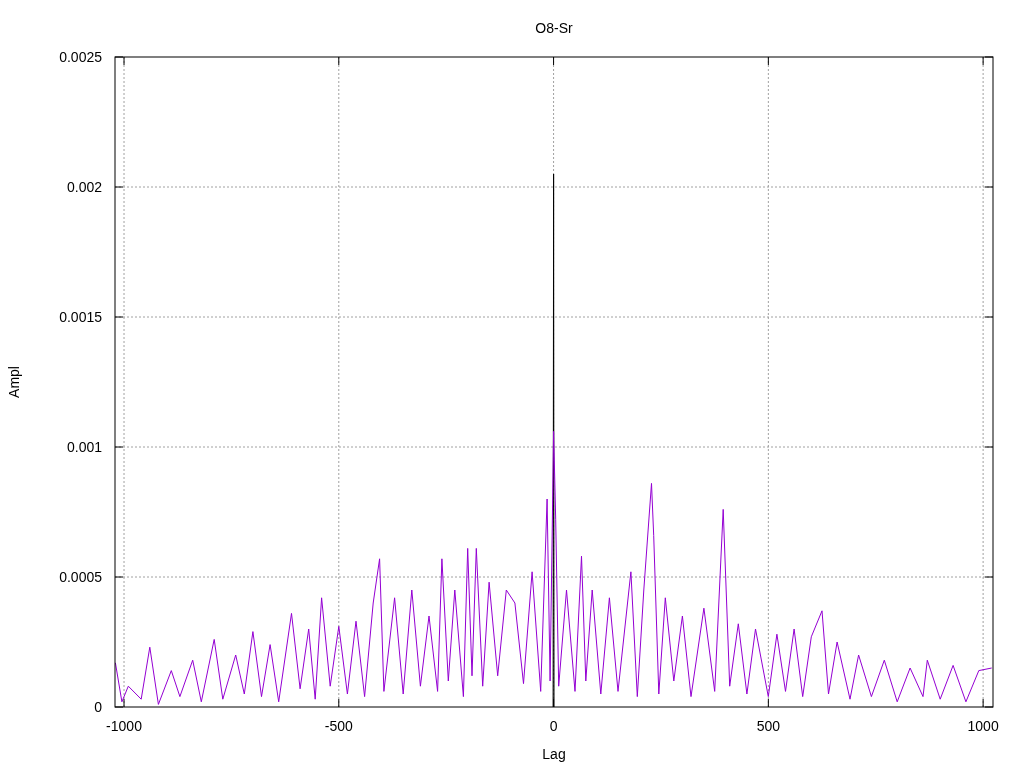  What do you see at coordinates (338, 726) in the screenshot?
I see `x-tick-label: -500` at bounding box center [338, 726].